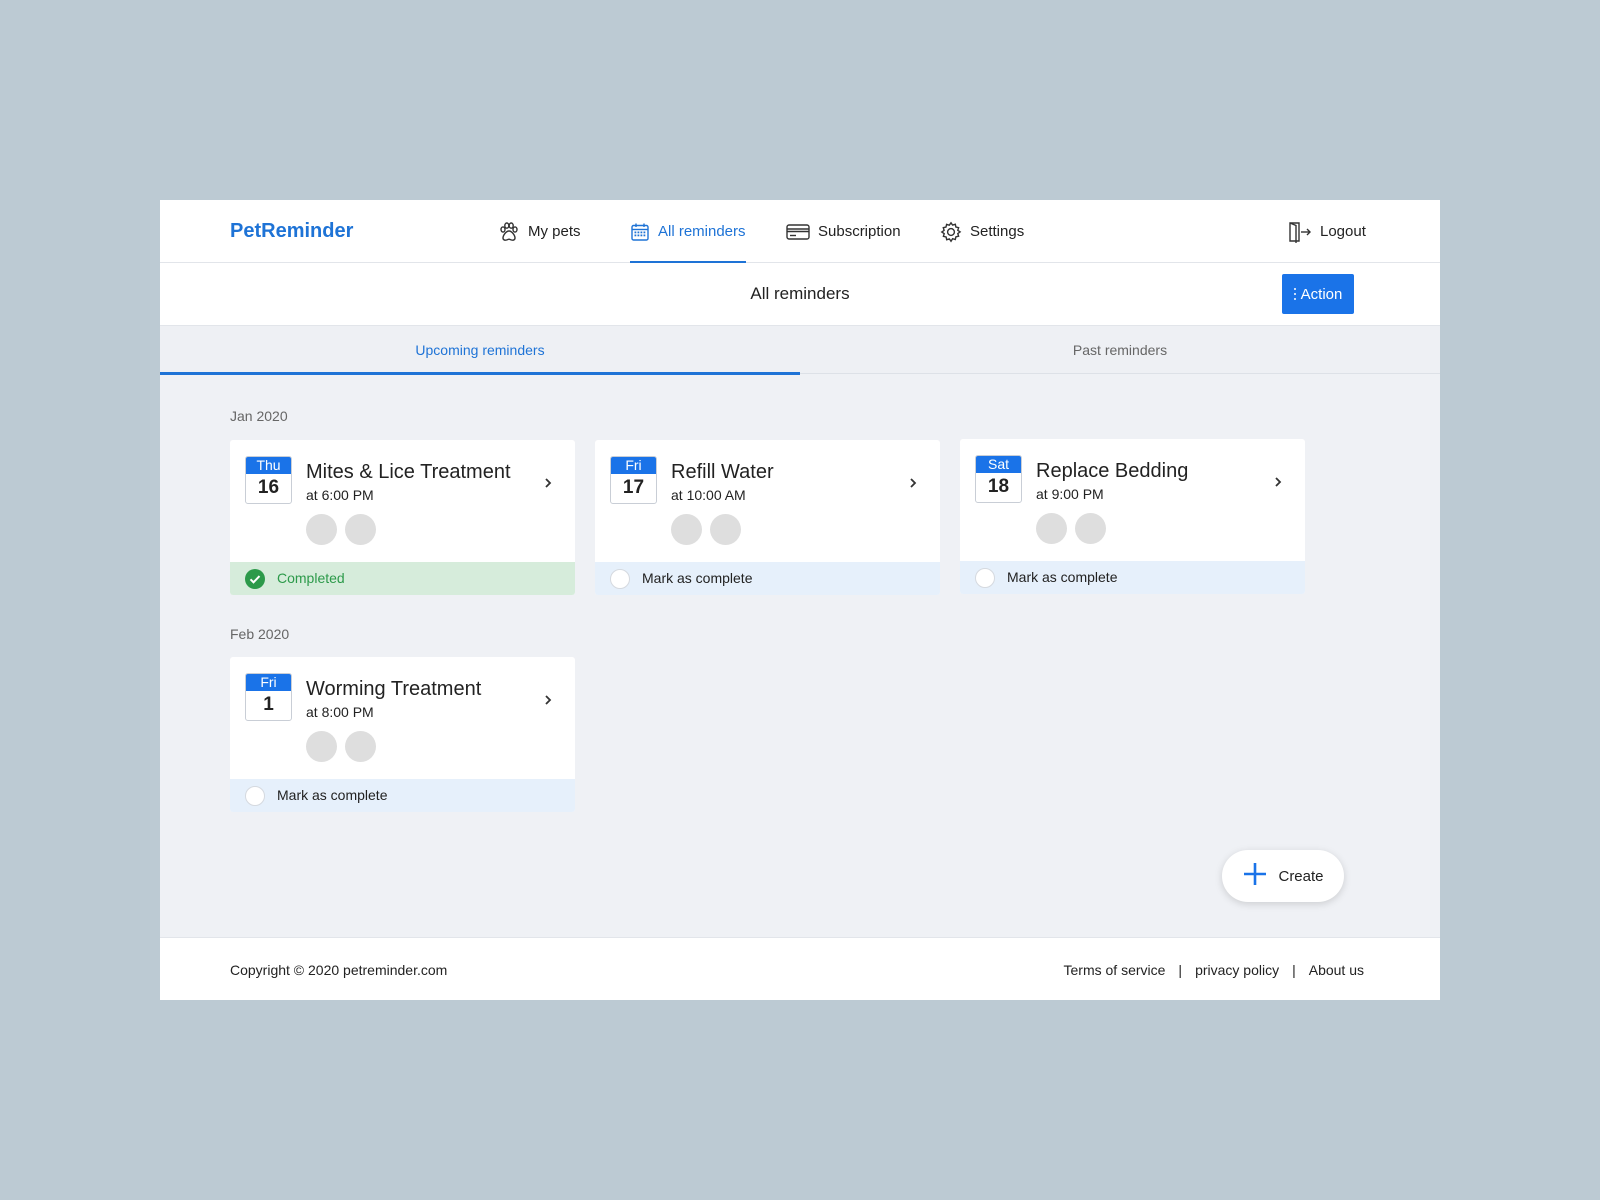 The width and height of the screenshot is (1600, 1200). I want to click on calendar-date-badge: Fri 1, so click(268, 697).